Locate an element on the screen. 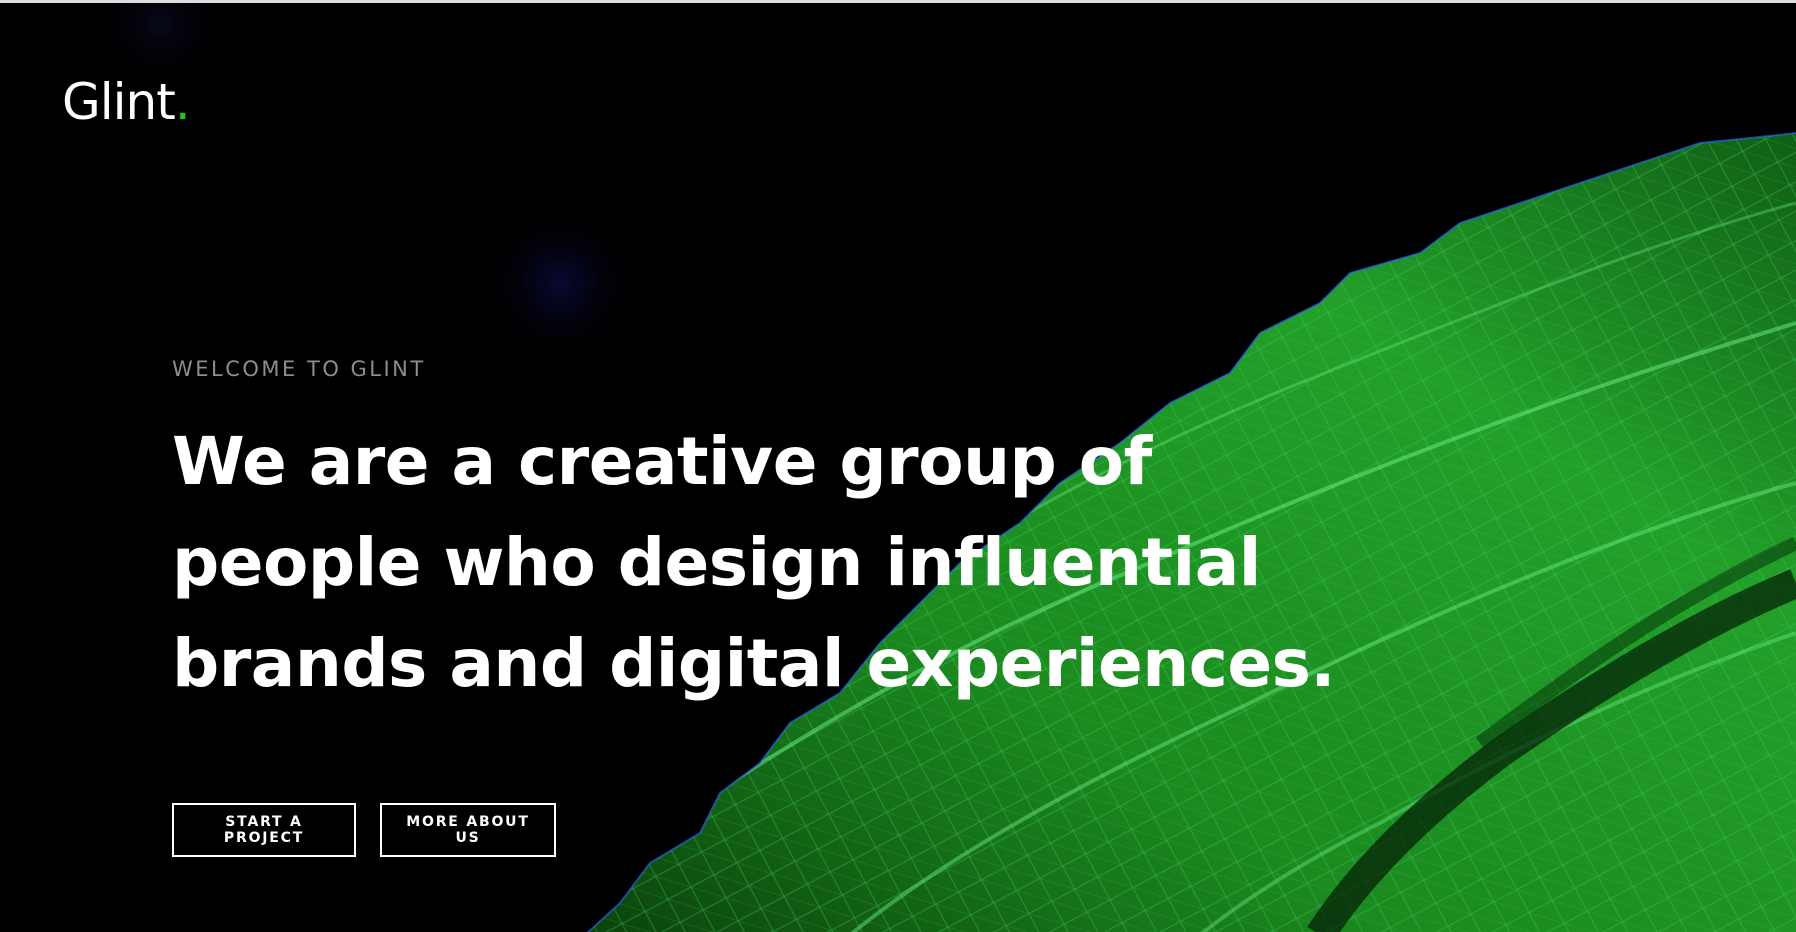  hero-eyebrow: WELCOME TO GLINT is located at coordinates (299, 369).